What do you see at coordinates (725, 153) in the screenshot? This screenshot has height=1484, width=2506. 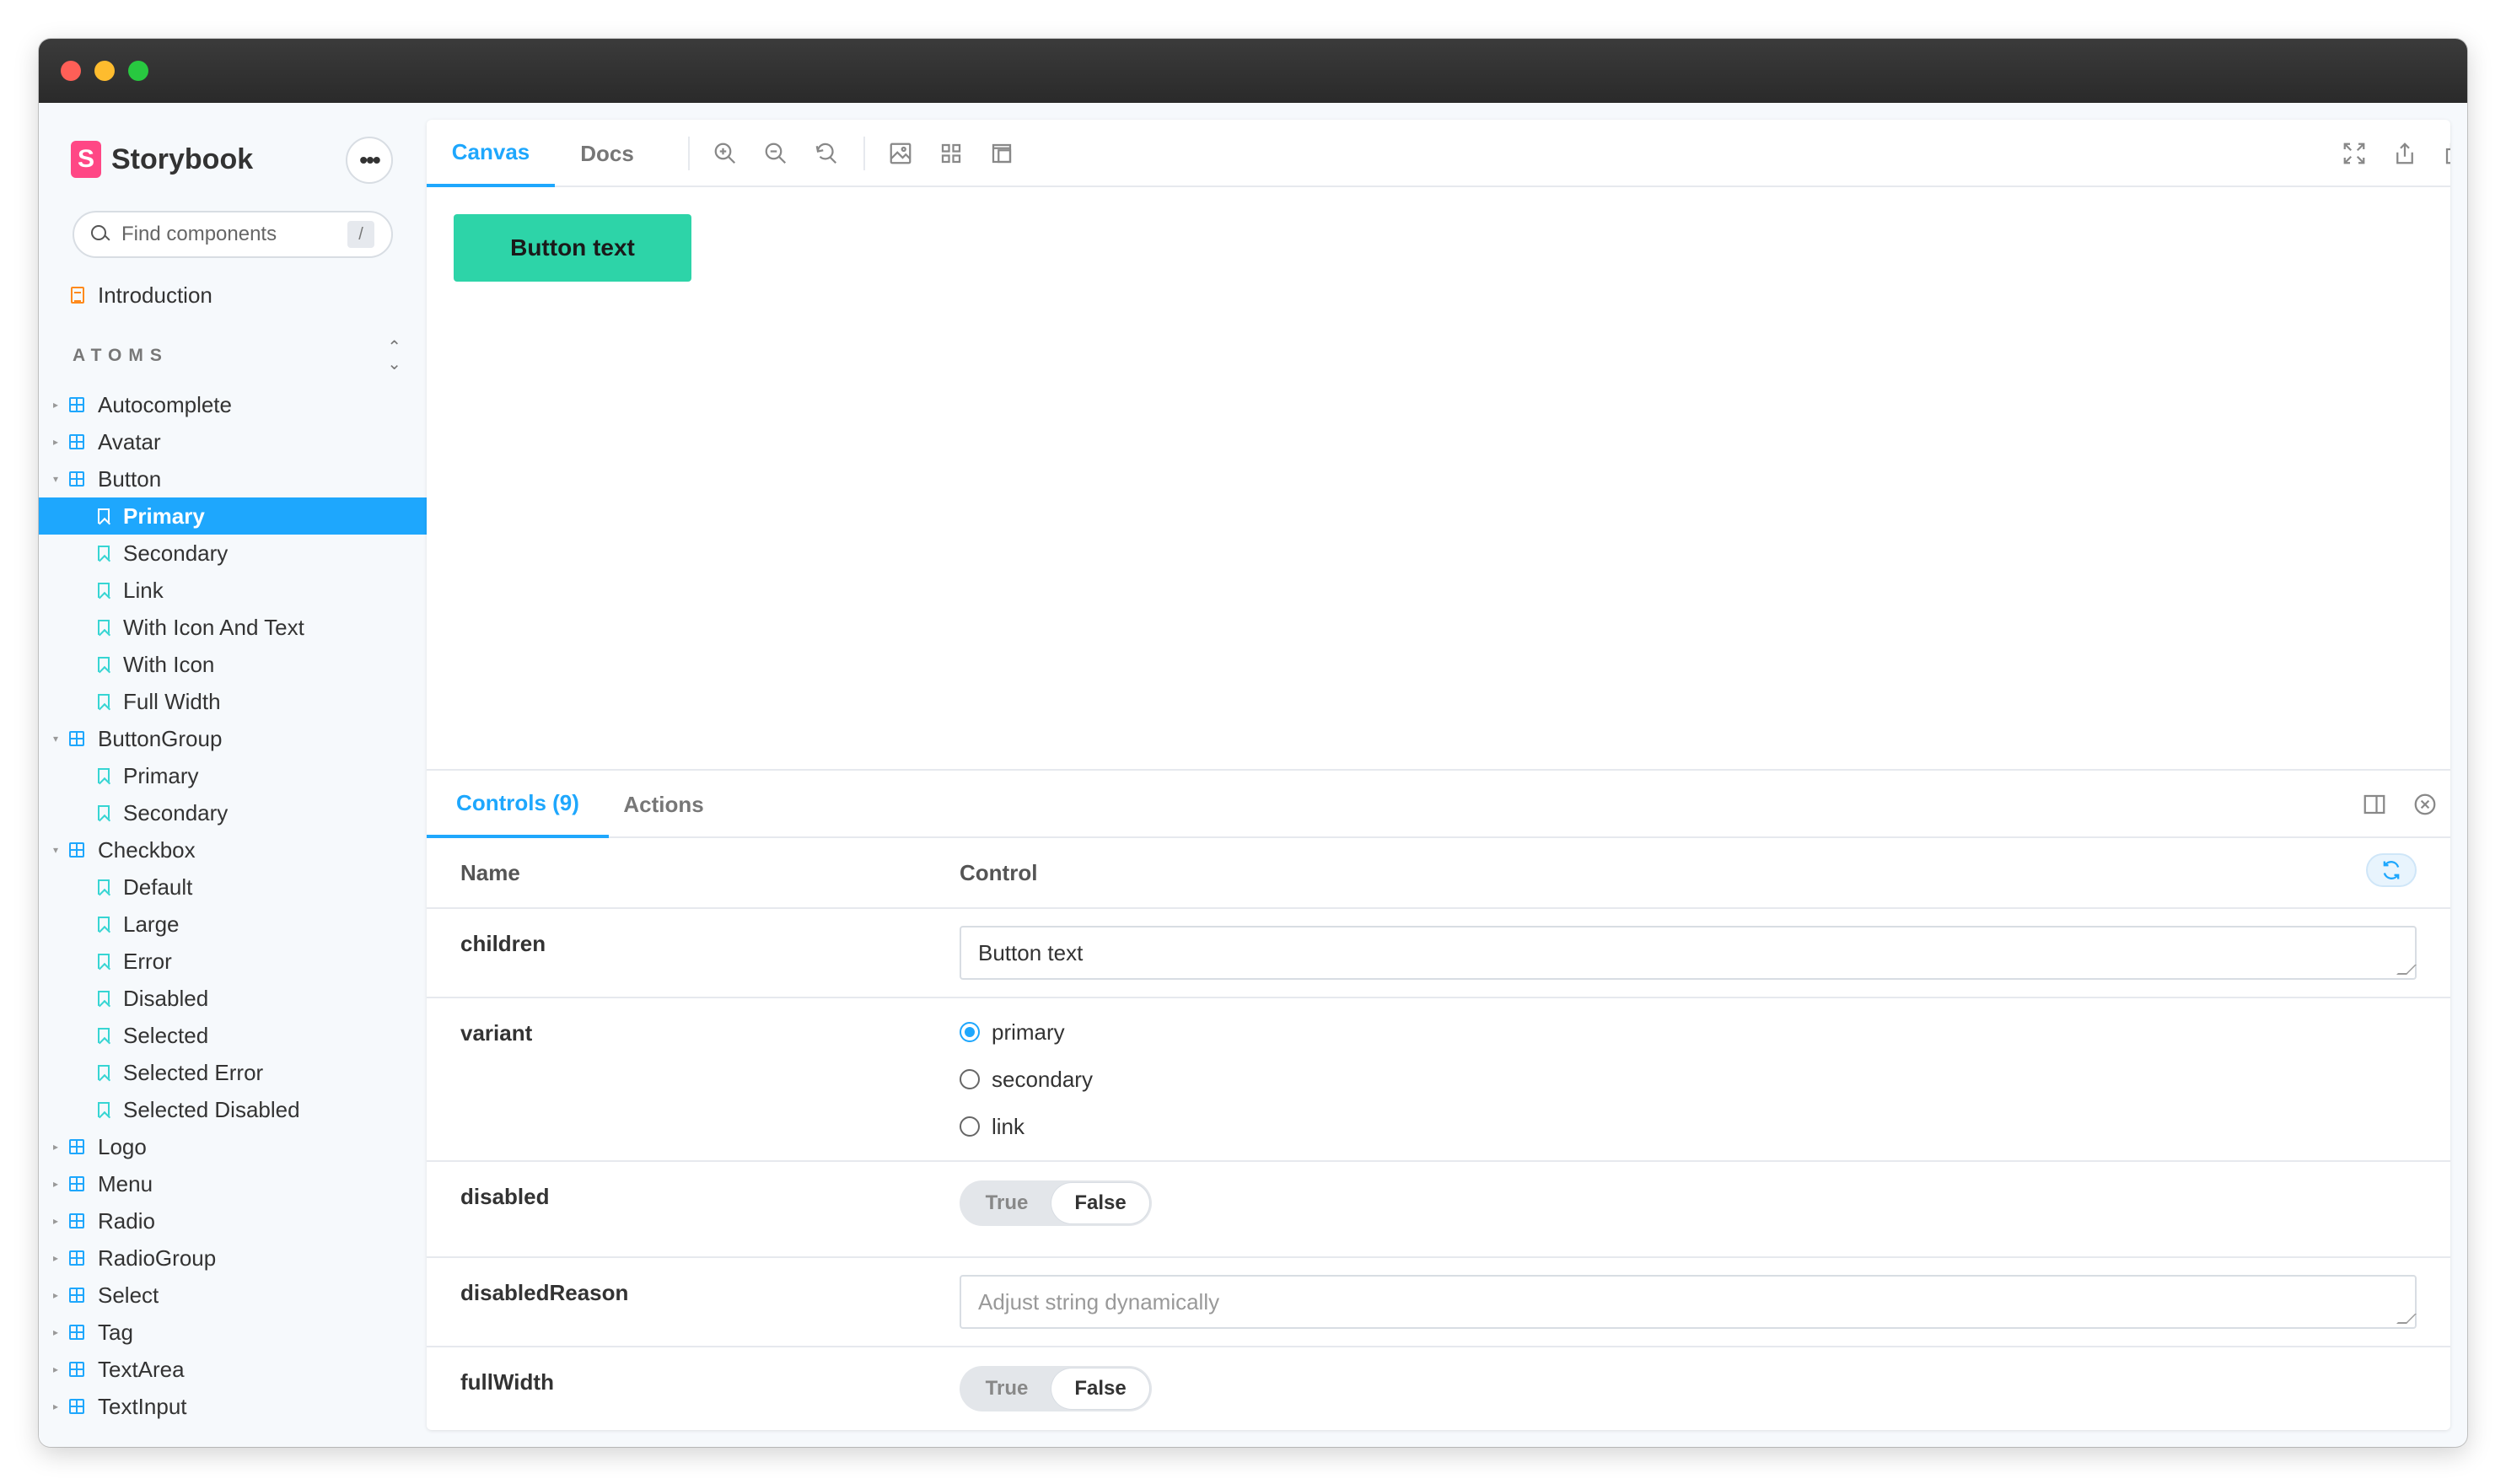 I see `zoom-in-icon` at bounding box center [725, 153].